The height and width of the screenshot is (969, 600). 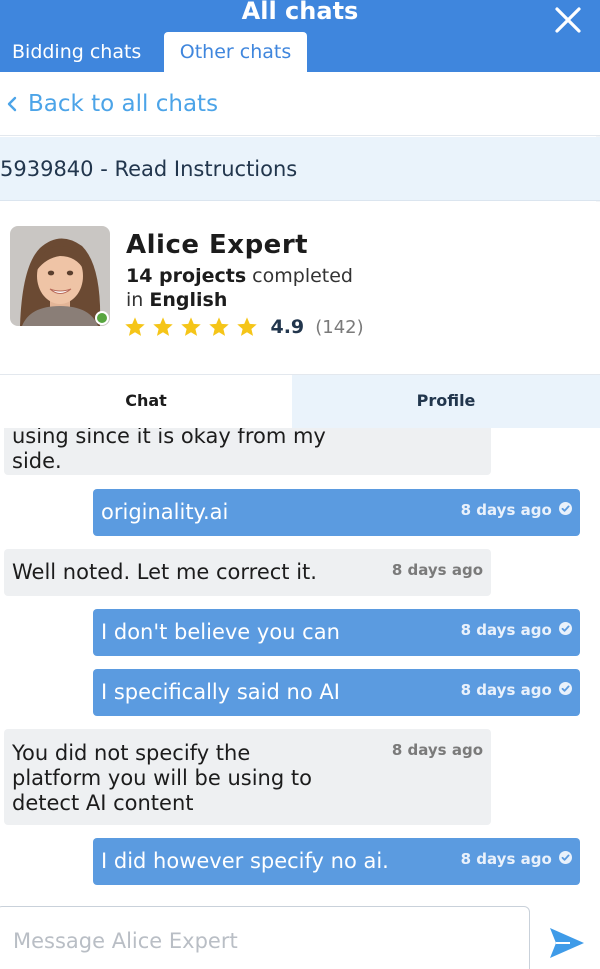 I want to click on rating-value: 4.9, so click(x=287, y=327).